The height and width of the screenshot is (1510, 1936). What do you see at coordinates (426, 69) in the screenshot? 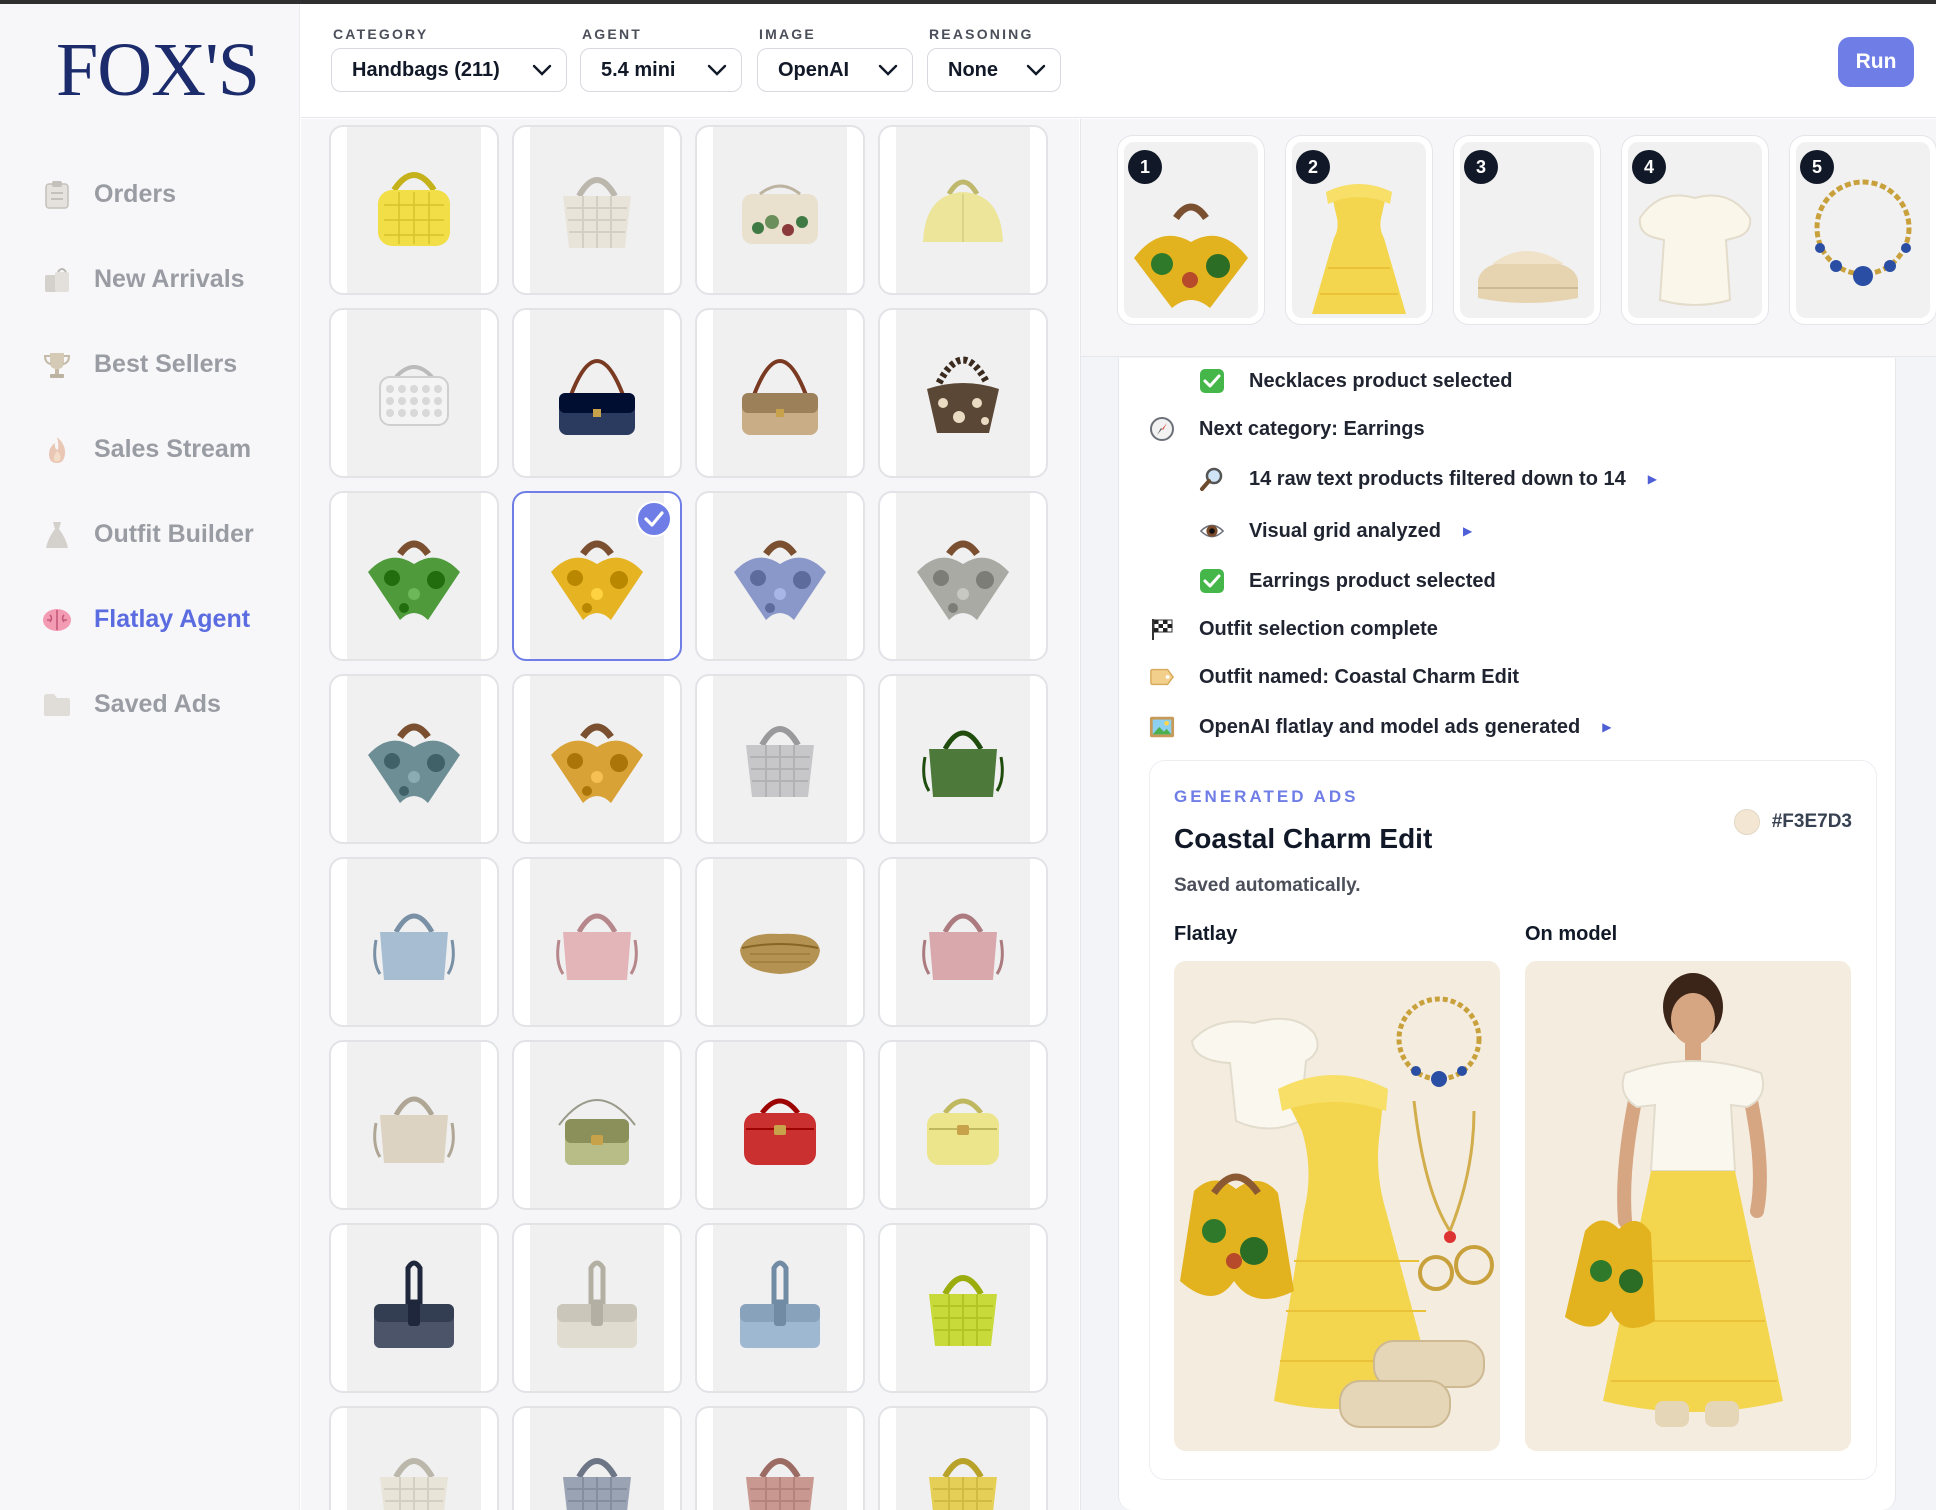
I see `category-value: Handbags (211)` at bounding box center [426, 69].